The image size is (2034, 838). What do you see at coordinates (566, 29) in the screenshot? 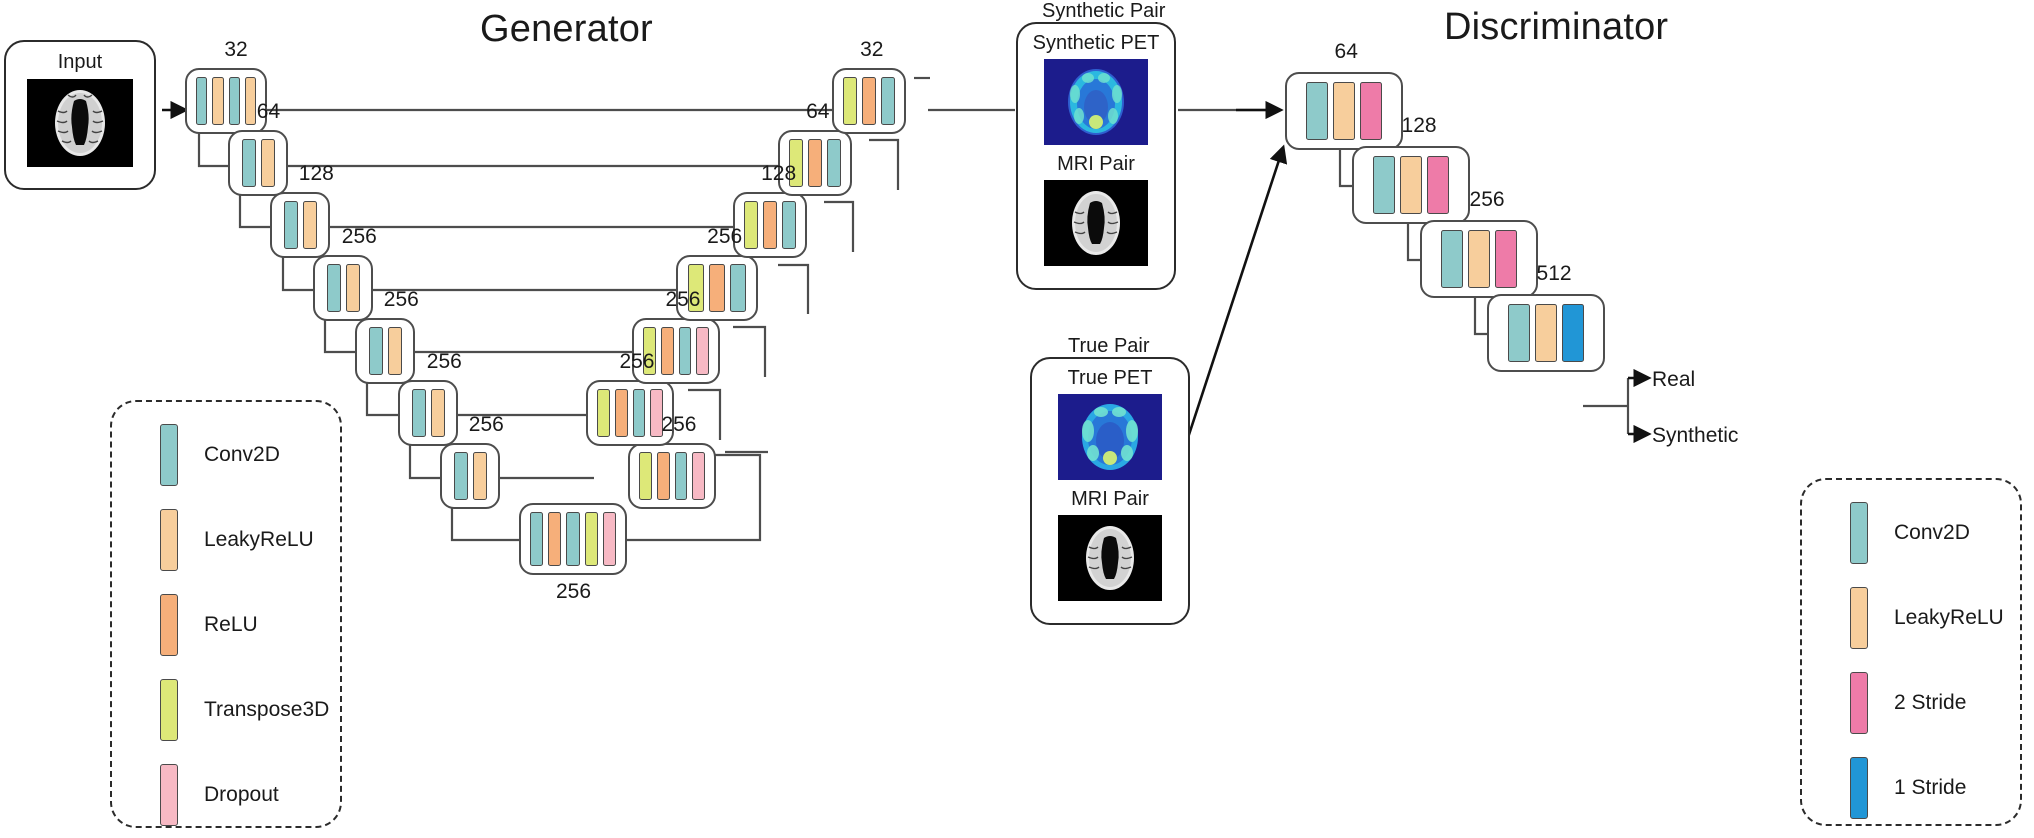
I see `generator-title: Generator` at bounding box center [566, 29].